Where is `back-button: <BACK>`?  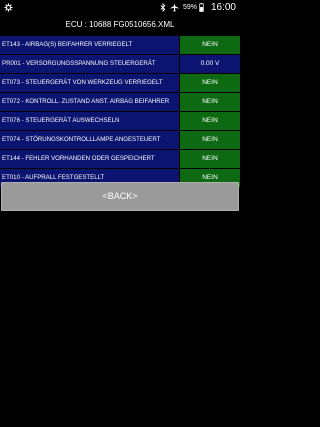
back-button: <BACK> is located at coordinates (120, 196).